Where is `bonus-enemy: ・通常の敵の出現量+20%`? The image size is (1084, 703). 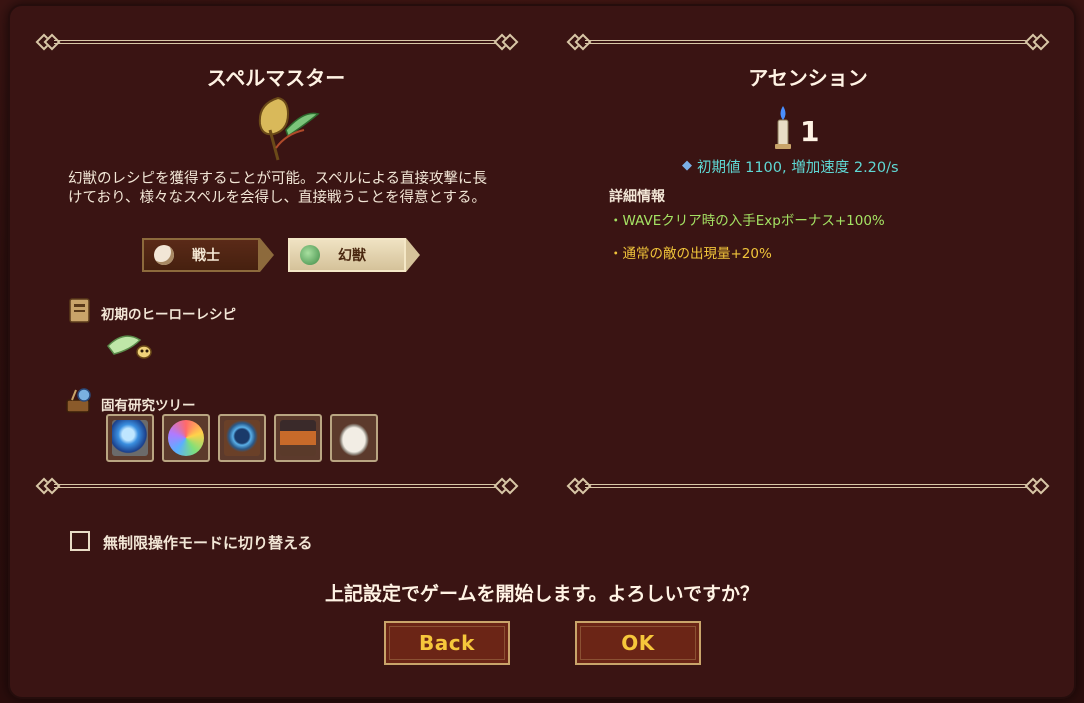 bonus-enemy: ・通常の敵の出現量+20% is located at coordinates (690, 254).